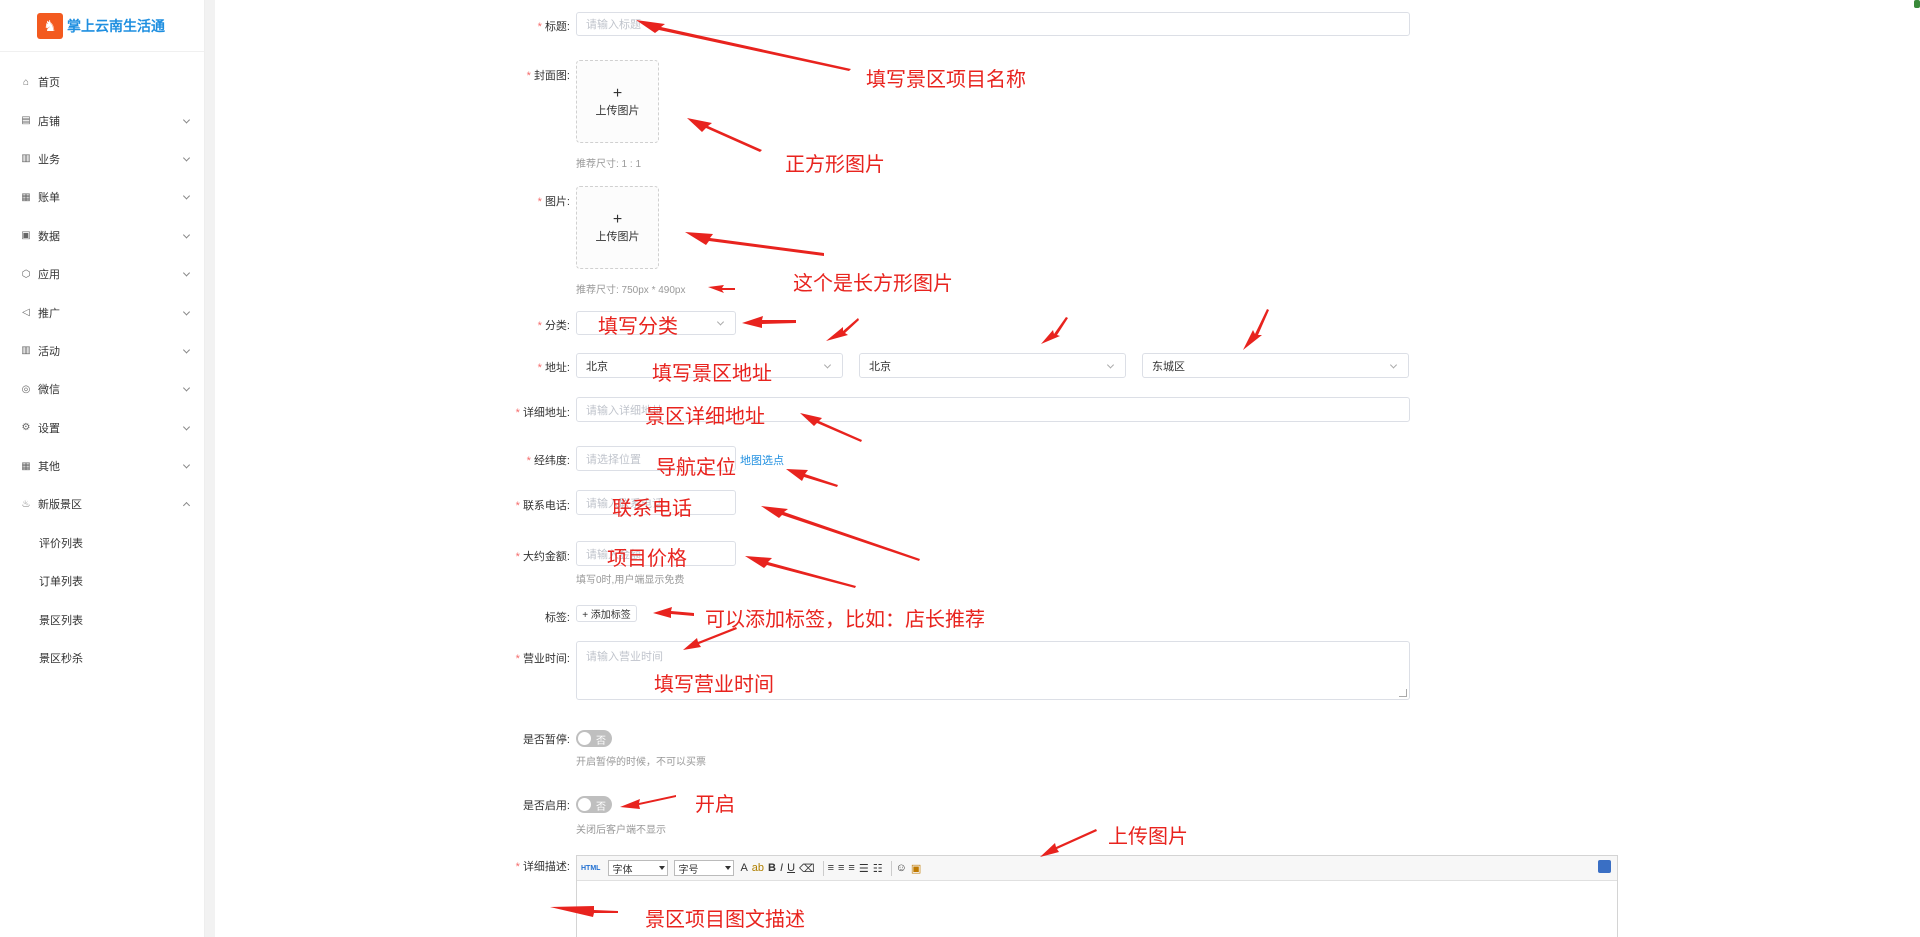 This screenshot has height=937, width=1920. Describe the element at coordinates (648, 802) in the screenshot. I see `arrow-enabled` at that location.